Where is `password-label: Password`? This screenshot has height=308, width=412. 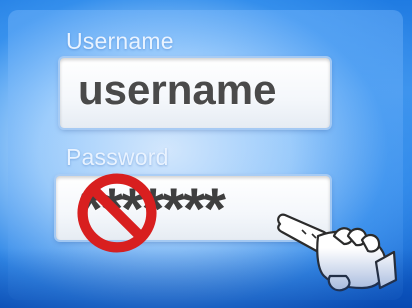 password-label: Password is located at coordinates (117, 157).